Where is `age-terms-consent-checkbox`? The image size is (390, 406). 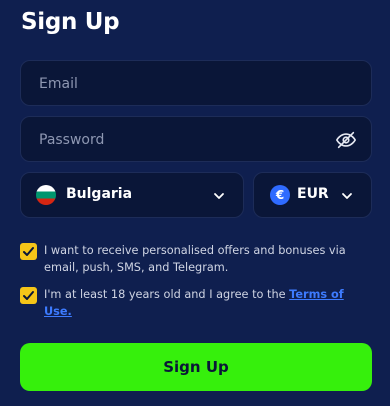 age-terms-consent-checkbox is located at coordinates (28, 295).